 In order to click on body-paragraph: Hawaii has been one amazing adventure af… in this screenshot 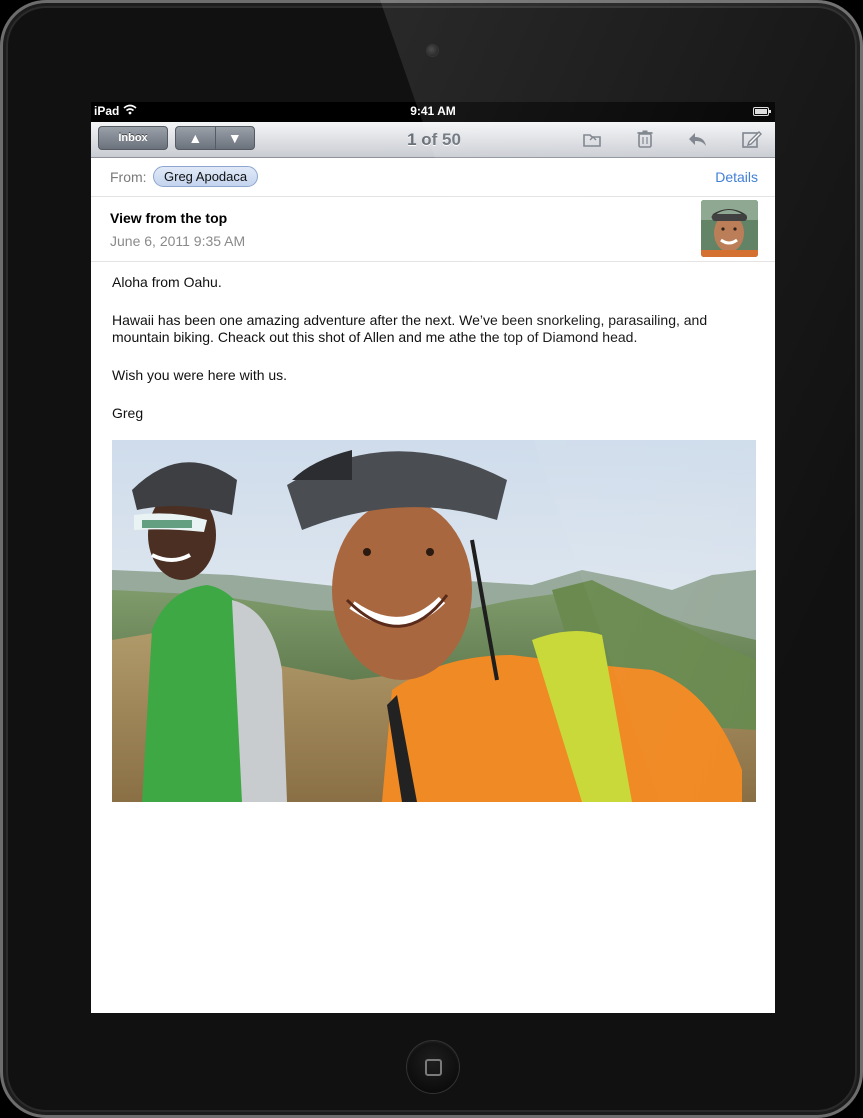, I will do `click(410, 328)`.